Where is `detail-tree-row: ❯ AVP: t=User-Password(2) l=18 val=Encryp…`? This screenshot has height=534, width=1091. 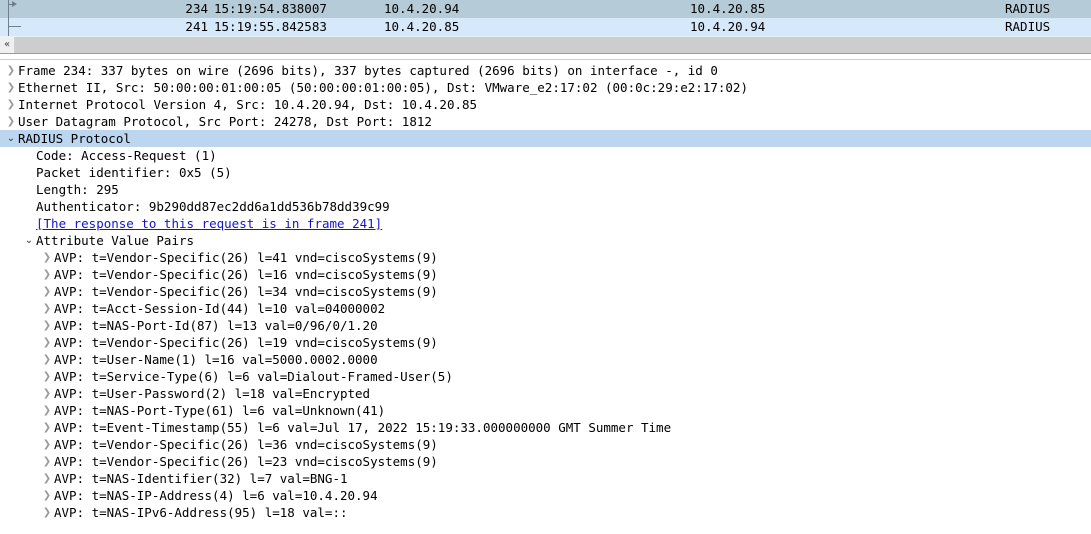 detail-tree-row: ❯ AVP: t=User-Password(2) l=18 val=Encryp… is located at coordinates (545, 393).